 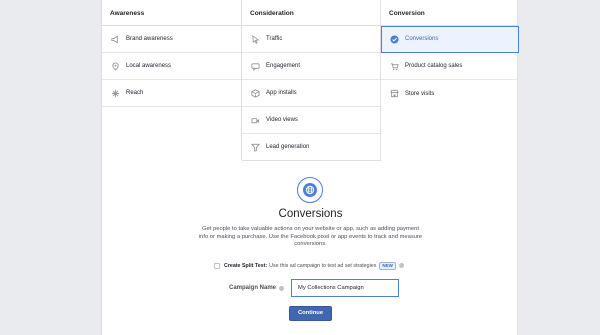 What do you see at coordinates (450, 39) in the screenshot?
I see `objective-conversions: Conversions` at bounding box center [450, 39].